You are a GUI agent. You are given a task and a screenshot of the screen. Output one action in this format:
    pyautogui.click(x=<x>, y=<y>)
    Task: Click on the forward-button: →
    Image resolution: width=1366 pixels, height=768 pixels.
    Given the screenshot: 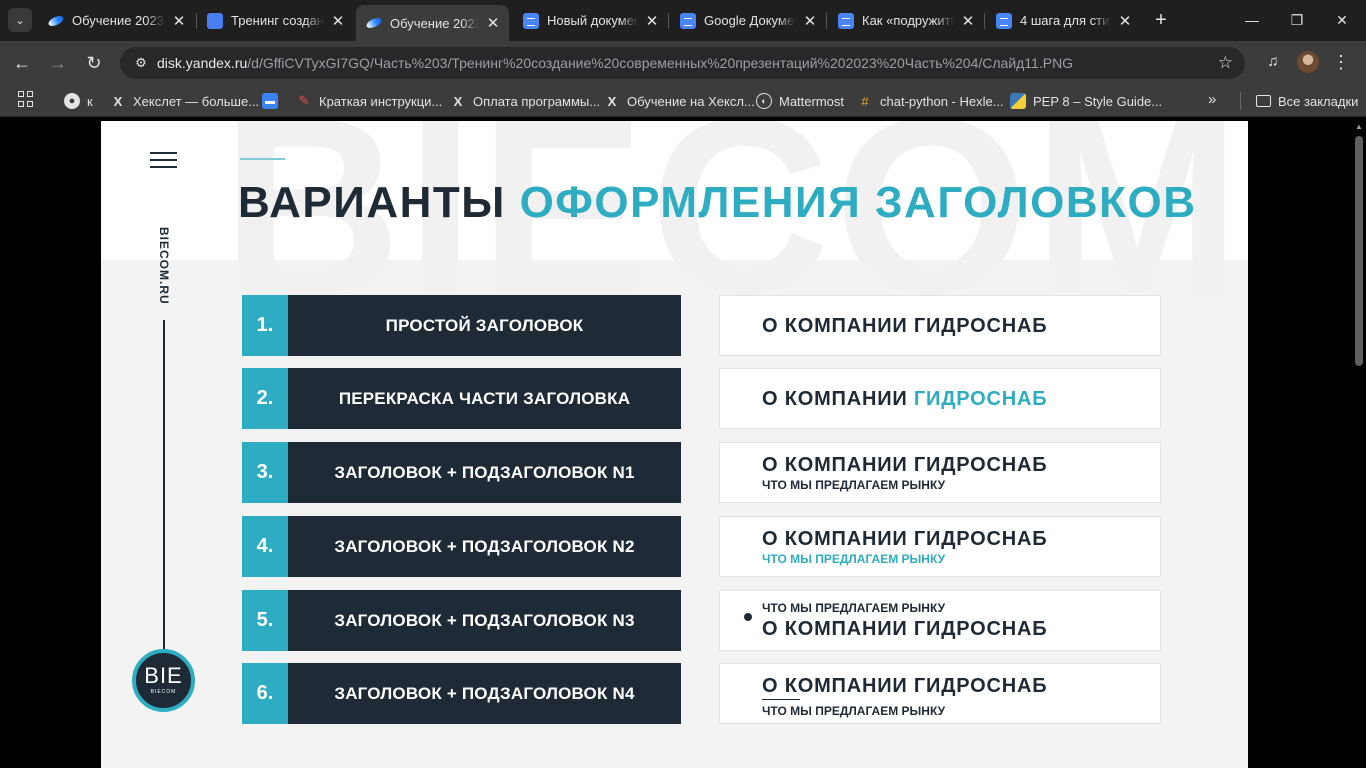 What is the action you would take?
    pyautogui.click(x=58, y=63)
    